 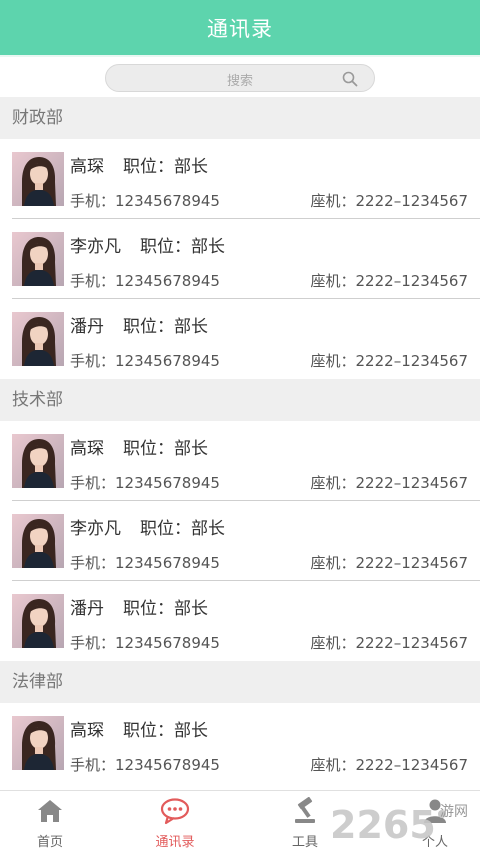 What do you see at coordinates (240, 400) in the screenshot?
I see `section-header: 技术部` at bounding box center [240, 400].